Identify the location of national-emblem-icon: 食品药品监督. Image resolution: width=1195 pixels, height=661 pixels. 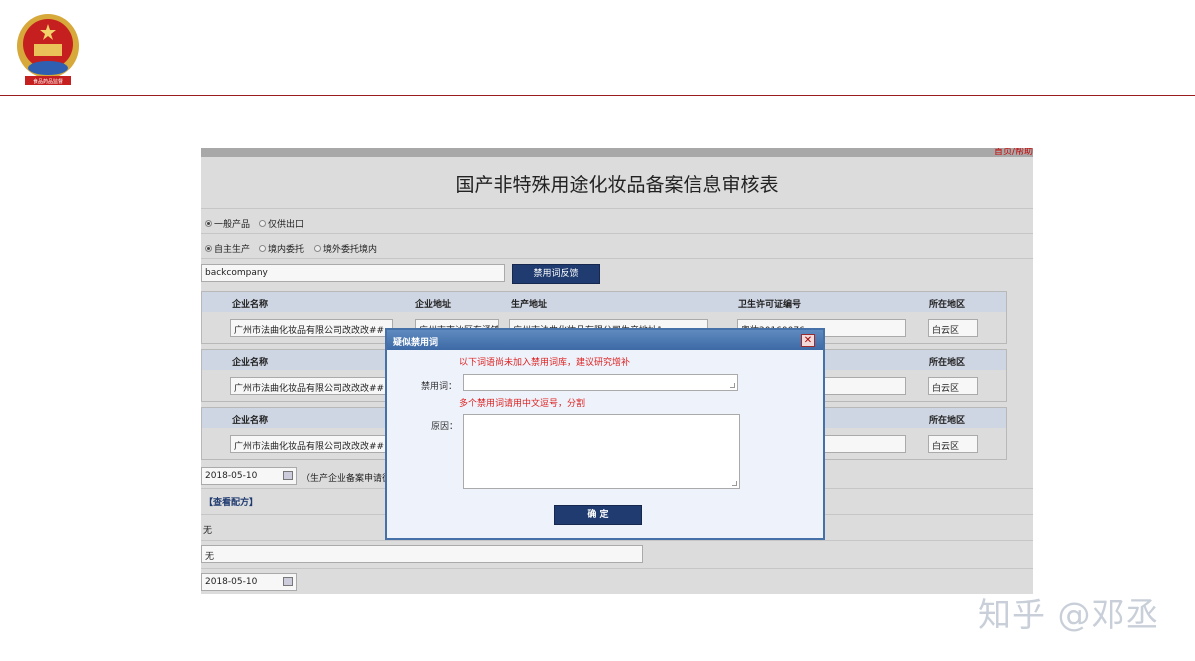
(48, 49).